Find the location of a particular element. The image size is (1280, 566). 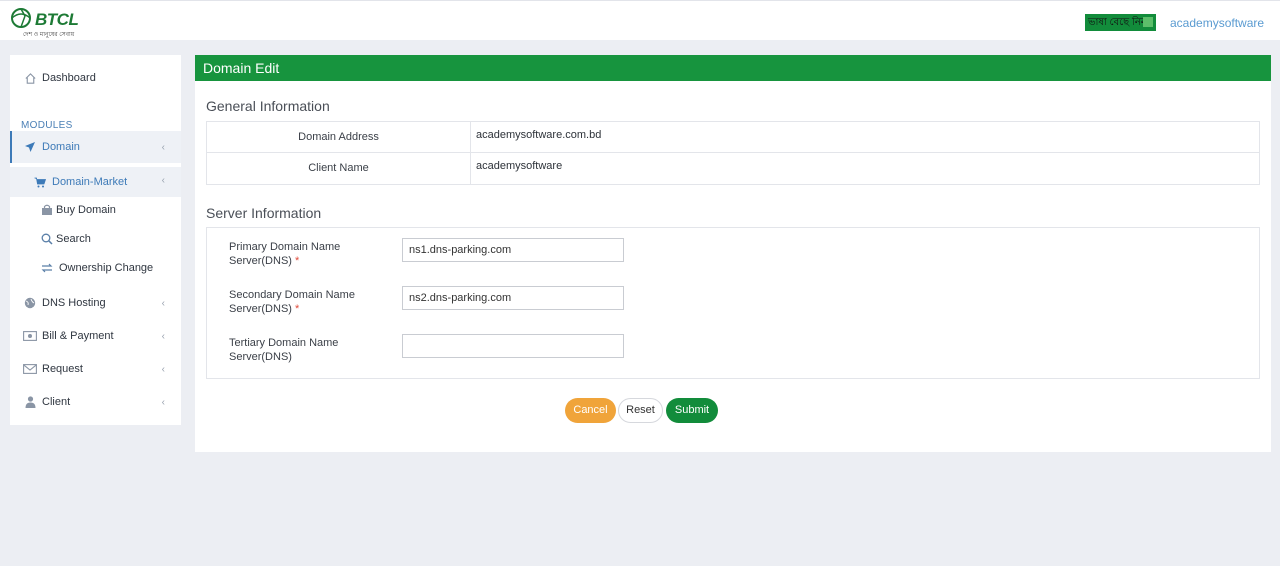

sidebar-item-label: Search is located at coordinates (73, 239).